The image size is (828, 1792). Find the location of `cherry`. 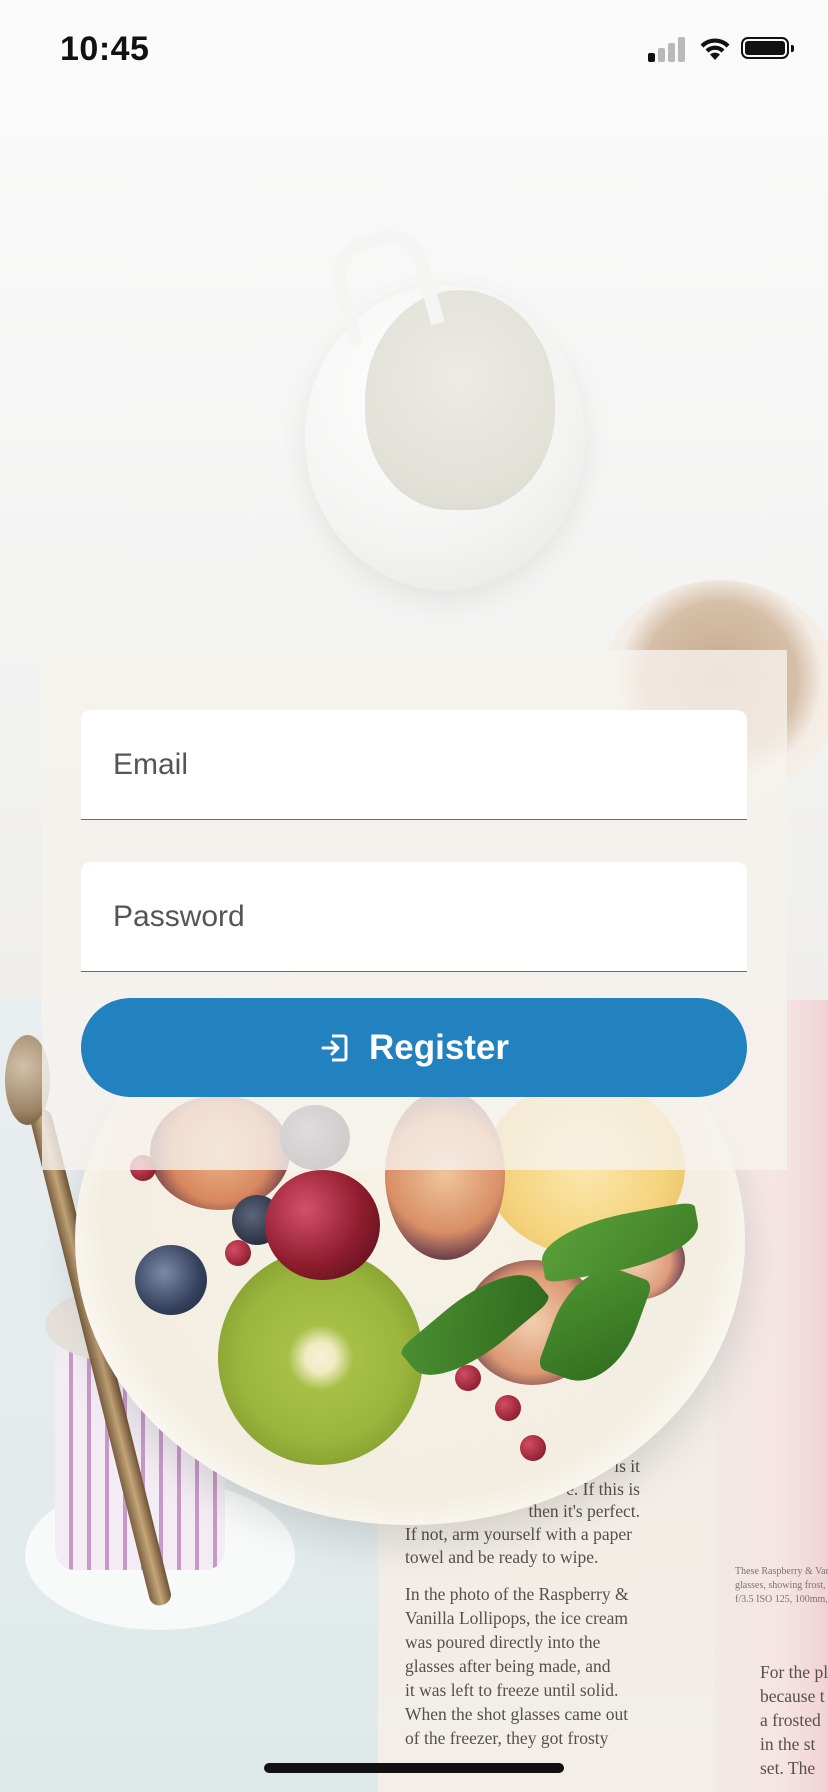

cherry is located at coordinates (322, 1225).